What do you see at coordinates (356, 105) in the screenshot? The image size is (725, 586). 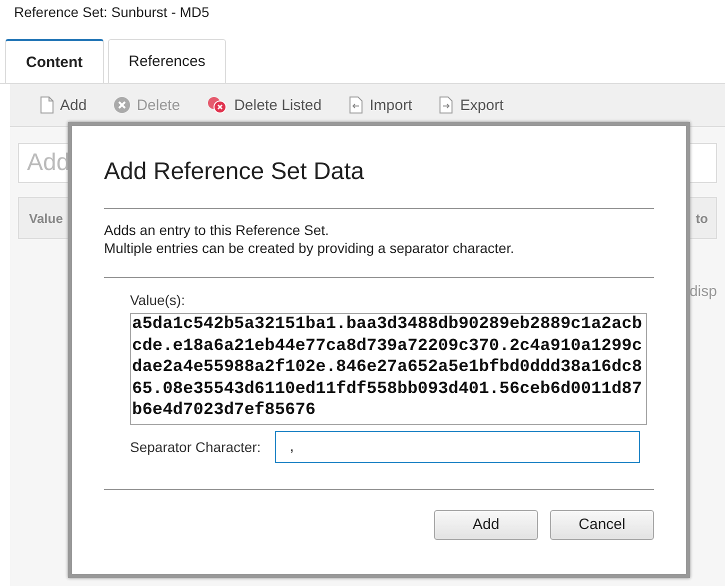 I see `import-icon` at bounding box center [356, 105].